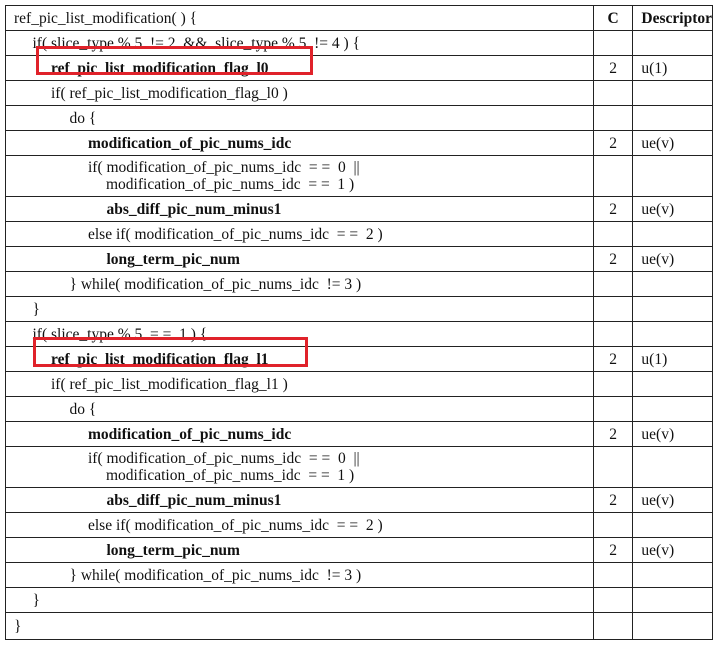  Describe the element at coordinates (299, 500) in the screenshot. I see `syntax-cell: abs_diff_pic_num_minus1` at that location.